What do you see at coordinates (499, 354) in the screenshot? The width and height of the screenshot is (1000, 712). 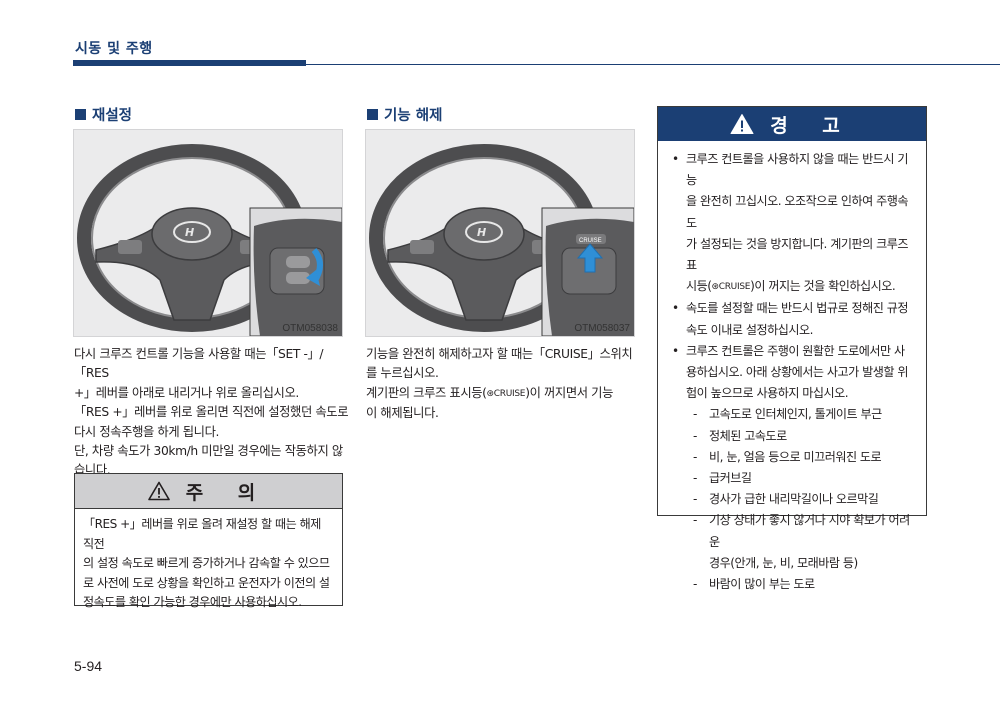 I see `cancel-line: 기능을 완전히 해제하고자 할 때는「CRUISE」스위치` at bounding box center [499, 354].